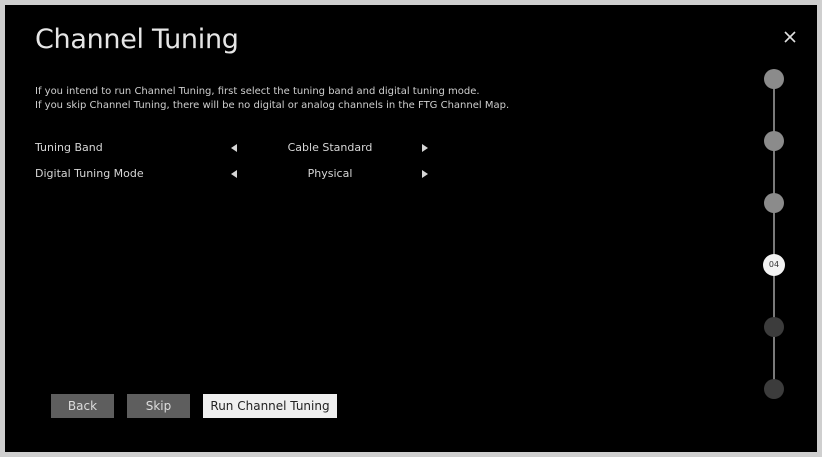 The image size is (822, 457). What do you see at coordinates (774, 265) in the screenshot?
I see `step-indicator-current: 04` at bounding box center [774, 265].